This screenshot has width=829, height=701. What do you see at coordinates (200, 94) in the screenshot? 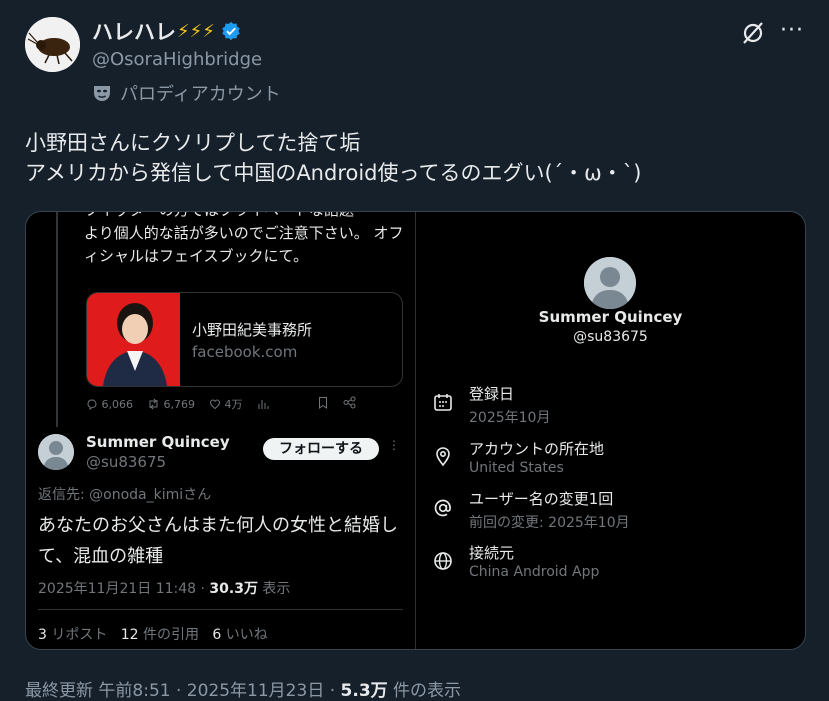
I see `parody-label: パロディアカウント` at bounding box center [200, 94].